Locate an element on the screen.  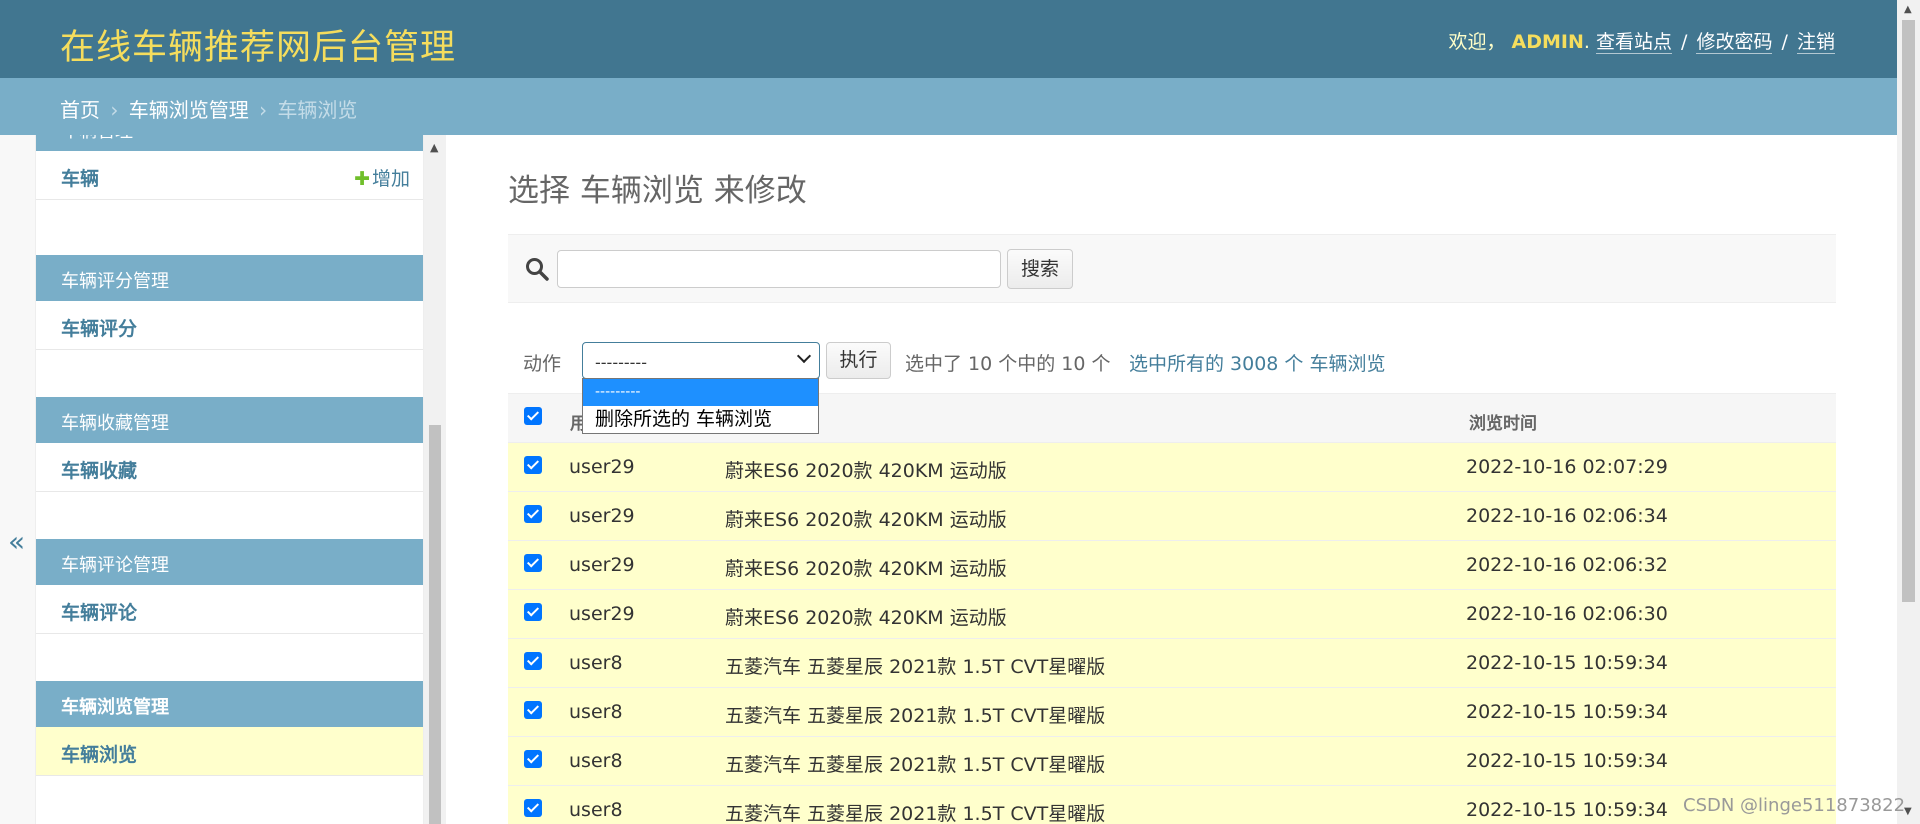
cell-time: 2022-10-16 02:06:30 is located at coordinates (1567, 614).